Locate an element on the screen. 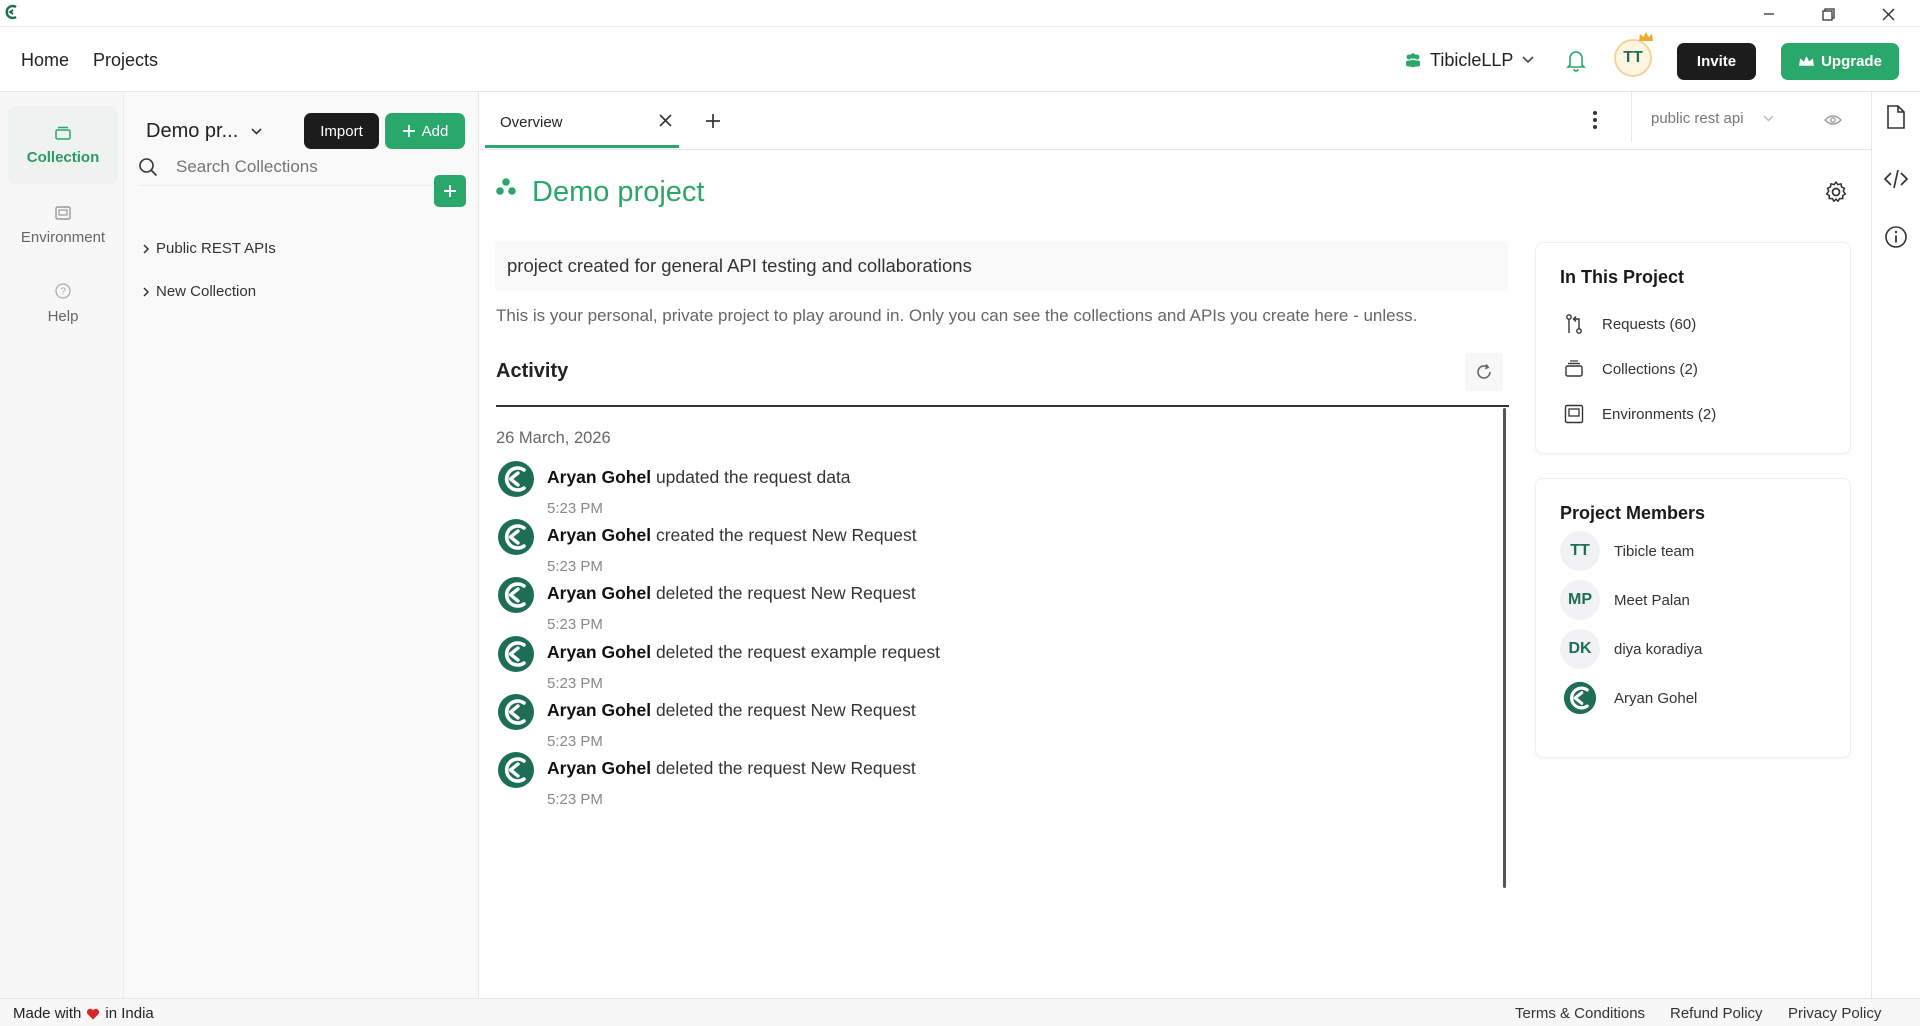 The image size is (1920, 1026). plus-icon is located at coordinates (409, 131).